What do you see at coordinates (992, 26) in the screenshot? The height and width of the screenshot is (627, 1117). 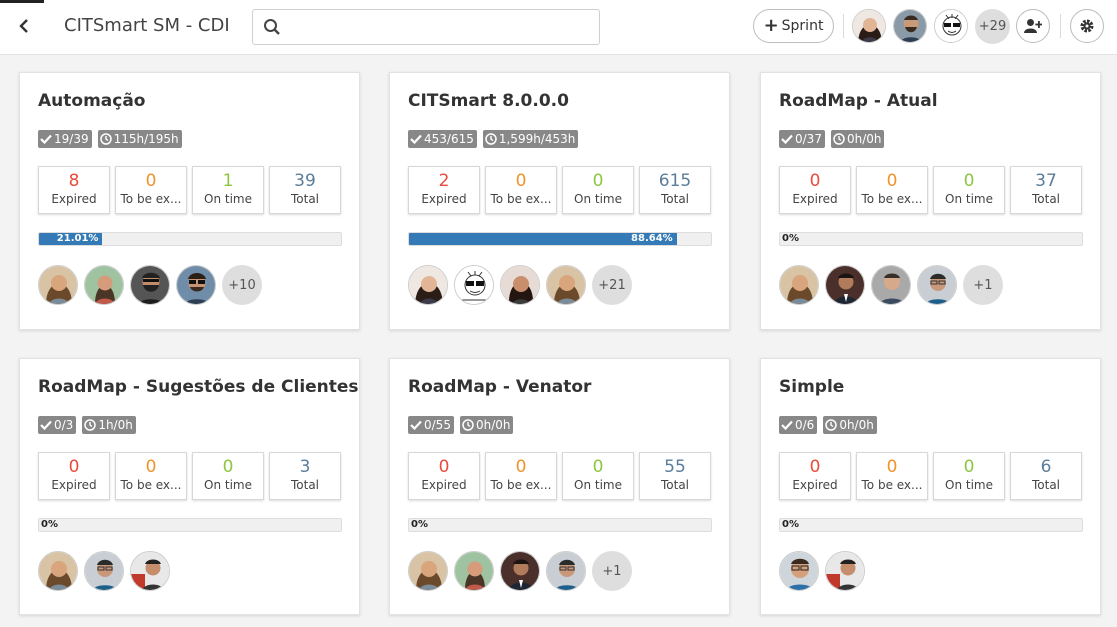 I see `header-more-members: +29` at bounding box center [992, 26].